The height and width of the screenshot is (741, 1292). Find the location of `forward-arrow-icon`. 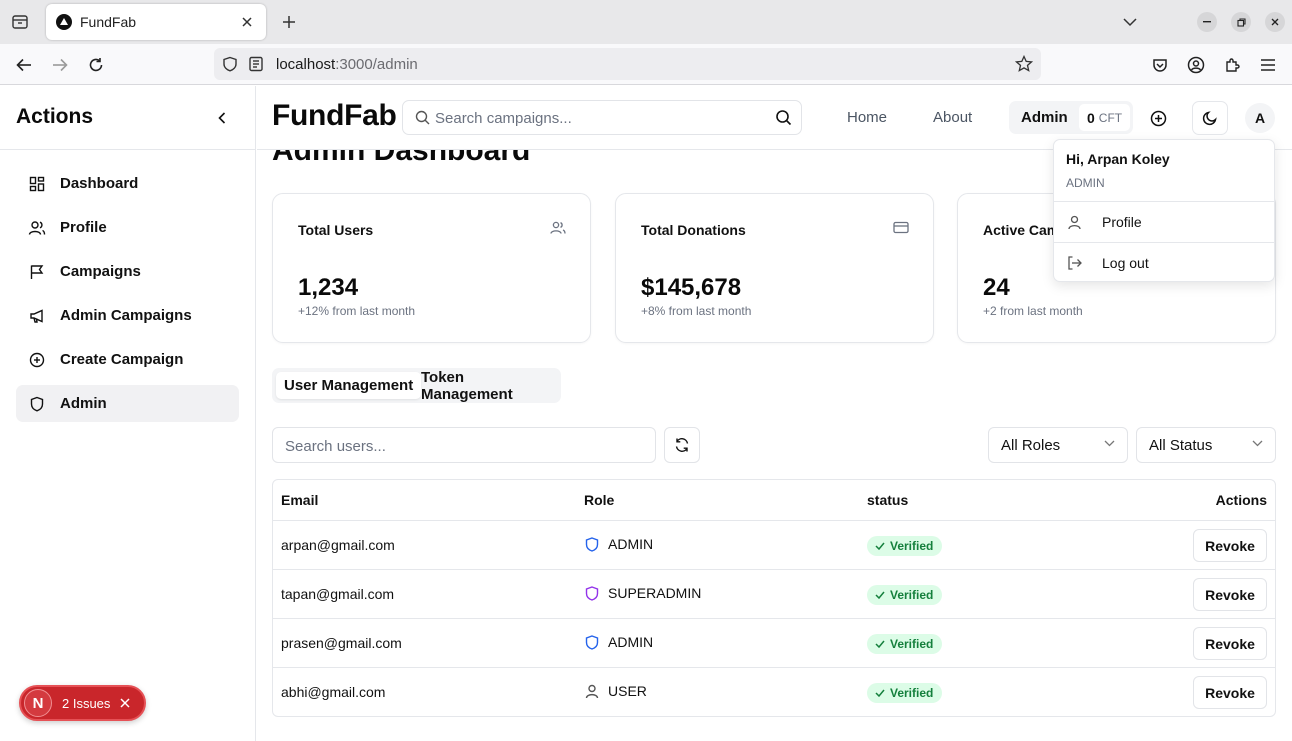

forward-arrow-icon is located at coordinates (60, 65).